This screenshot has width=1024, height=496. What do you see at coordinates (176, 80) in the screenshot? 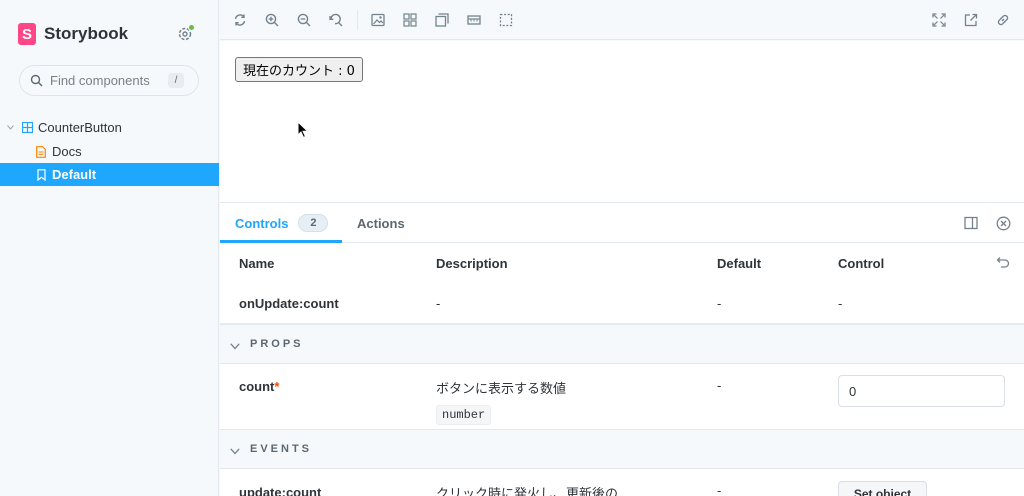
I see `search-shortcut: /` at bounding box center [176, 80].